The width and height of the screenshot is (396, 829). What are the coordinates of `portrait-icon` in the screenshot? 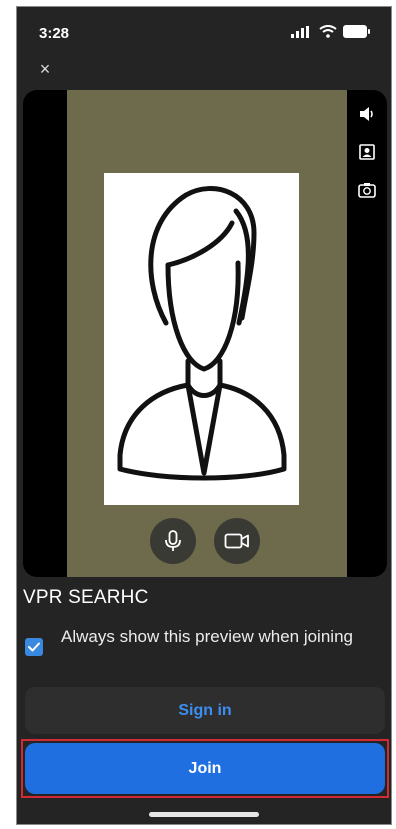 It's located at (367, 152).